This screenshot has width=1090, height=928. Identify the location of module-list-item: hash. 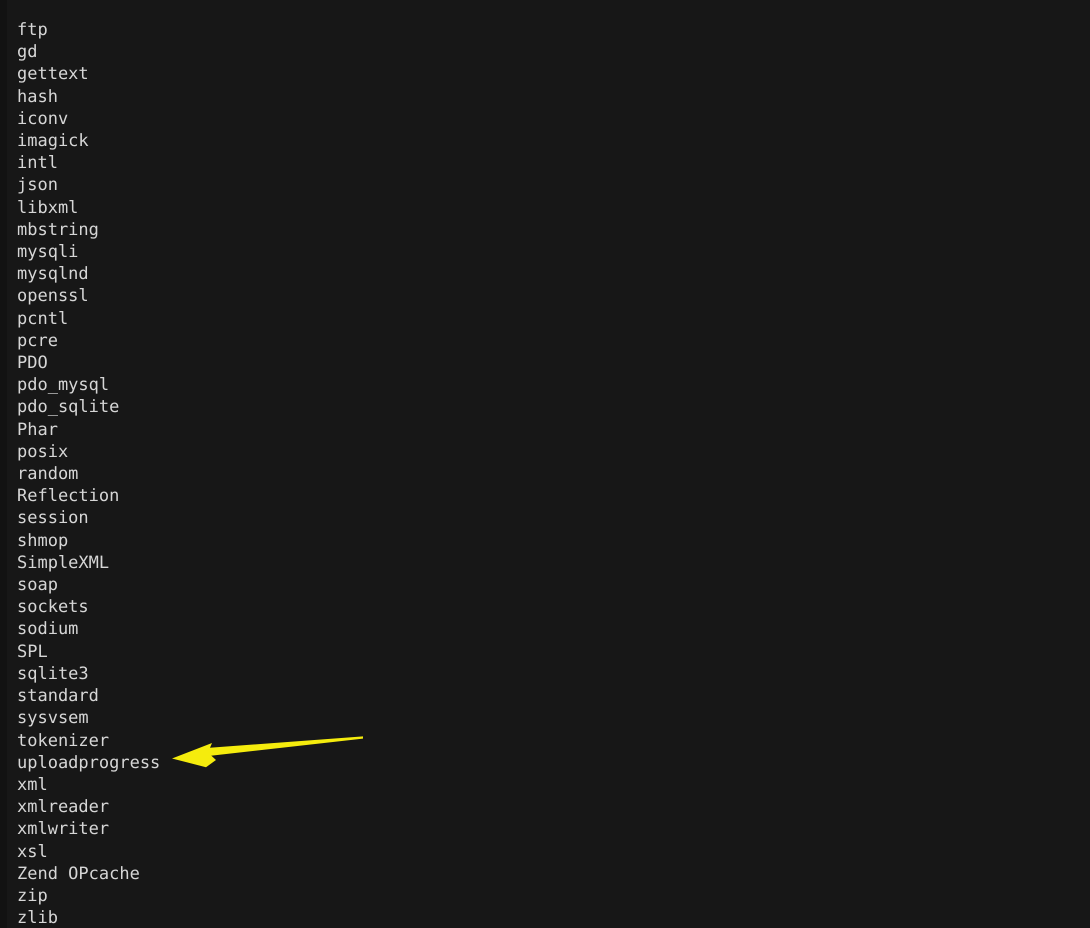
(37, 96).